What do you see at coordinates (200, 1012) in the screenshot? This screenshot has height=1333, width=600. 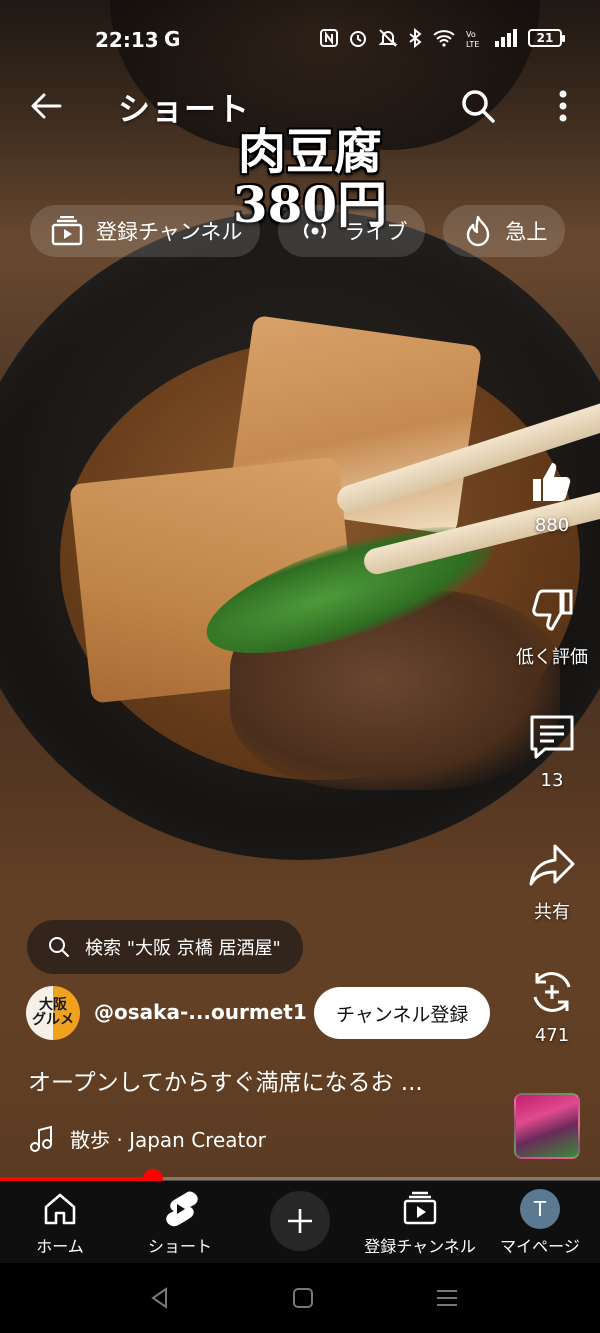 I see `channel-handle: @osaka-...ourmet1` at bounding box center [200, 1012].